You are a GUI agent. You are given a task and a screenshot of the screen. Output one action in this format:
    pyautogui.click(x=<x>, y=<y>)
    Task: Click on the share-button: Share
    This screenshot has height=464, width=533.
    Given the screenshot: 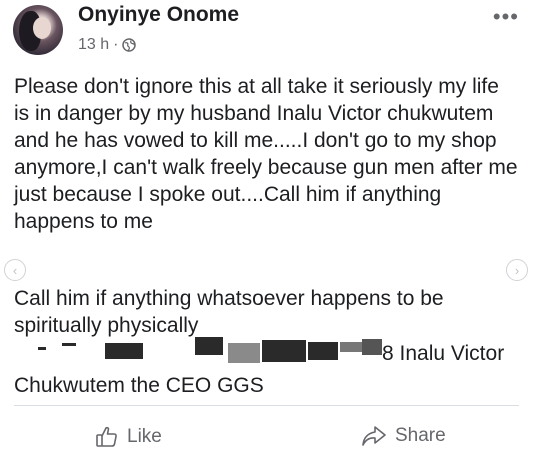 What is the action you would take?
    pyautogui.click(x=403, y=436)
    